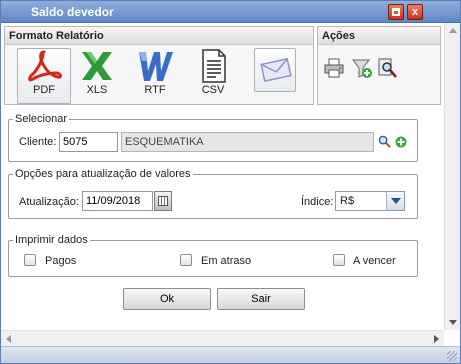  I want to click on xls-icon, so click(97, 66).